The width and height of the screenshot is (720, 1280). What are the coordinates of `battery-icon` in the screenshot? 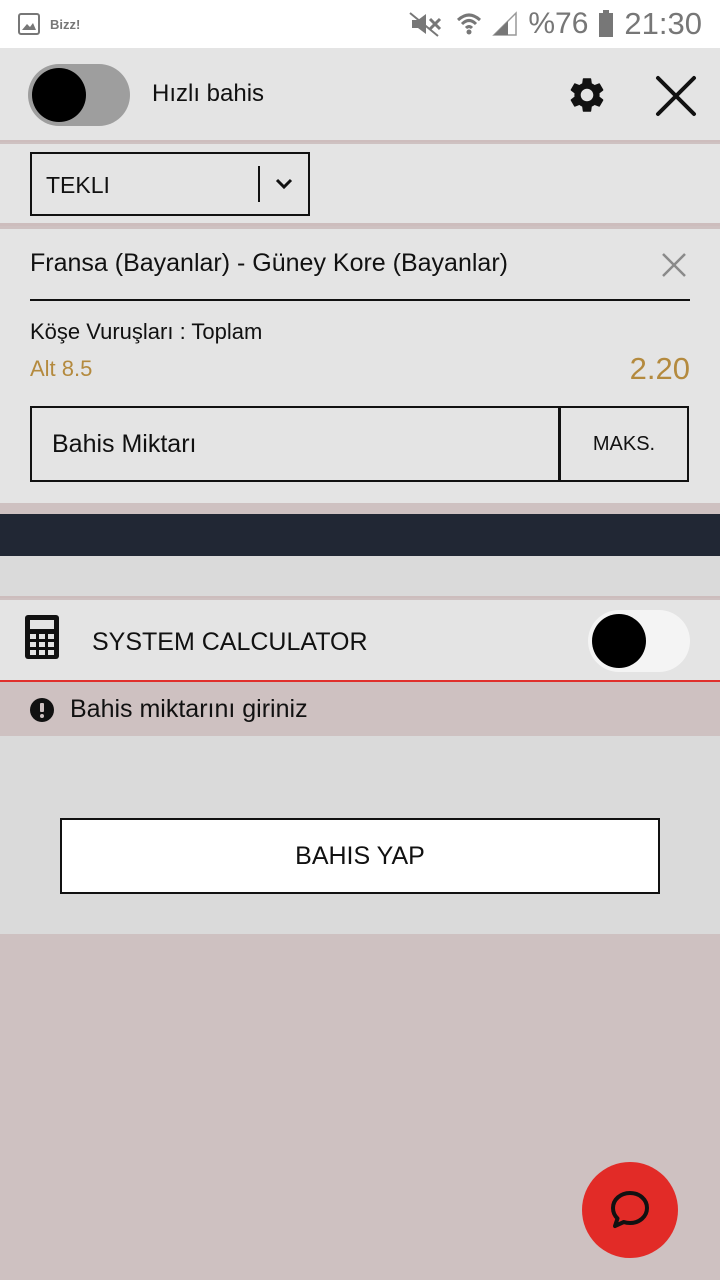 It's located at (606, 23).